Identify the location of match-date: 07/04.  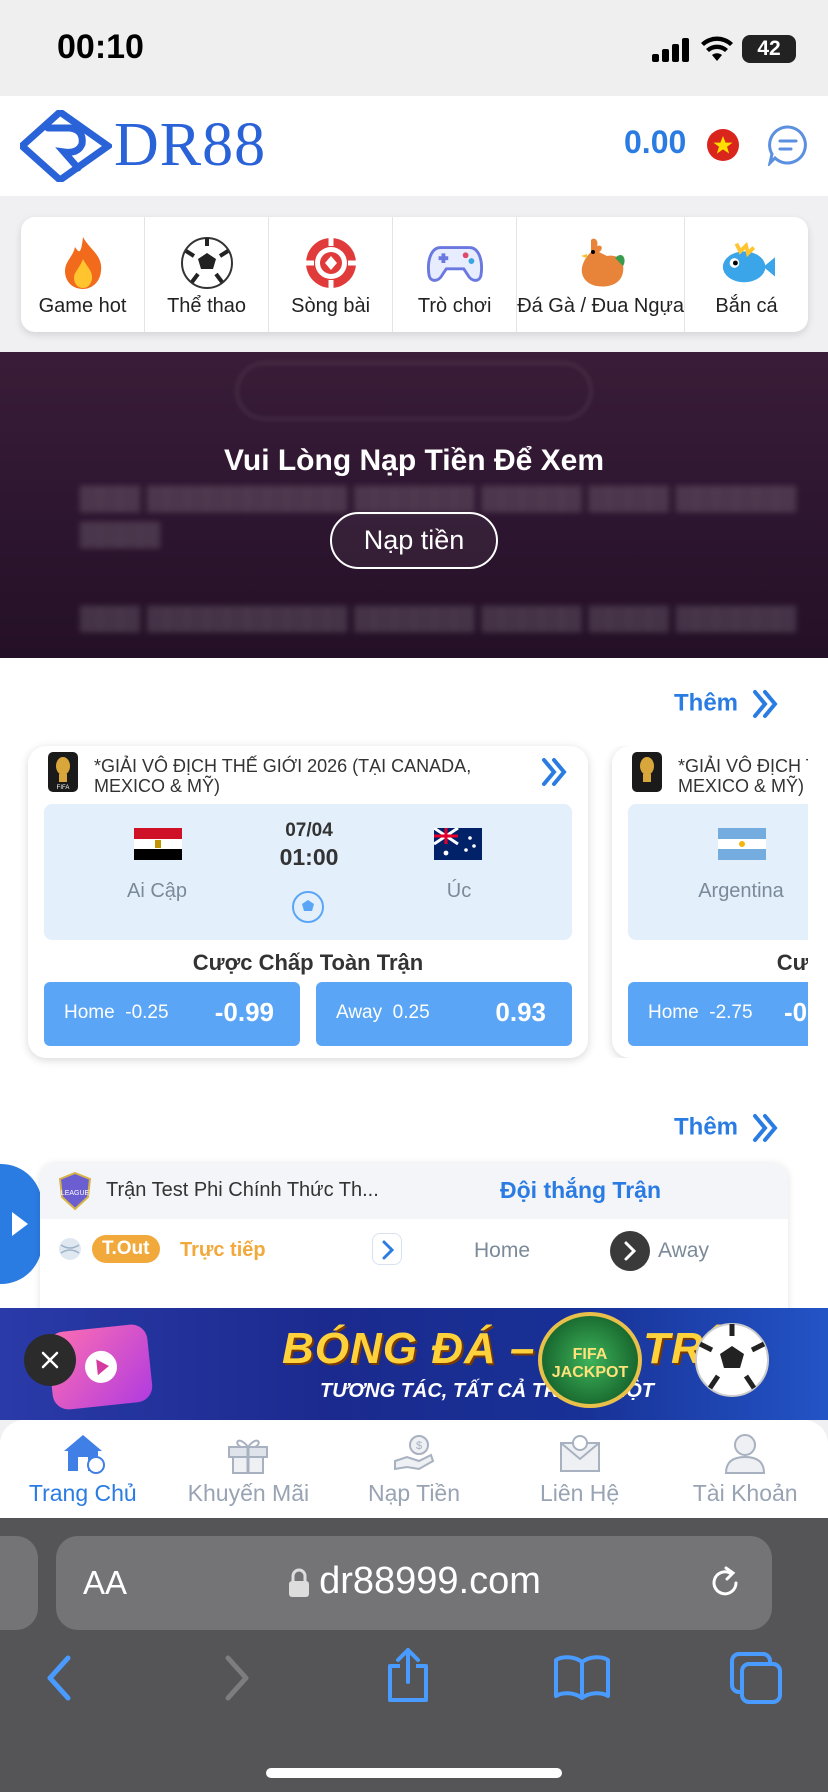
(309, 830).